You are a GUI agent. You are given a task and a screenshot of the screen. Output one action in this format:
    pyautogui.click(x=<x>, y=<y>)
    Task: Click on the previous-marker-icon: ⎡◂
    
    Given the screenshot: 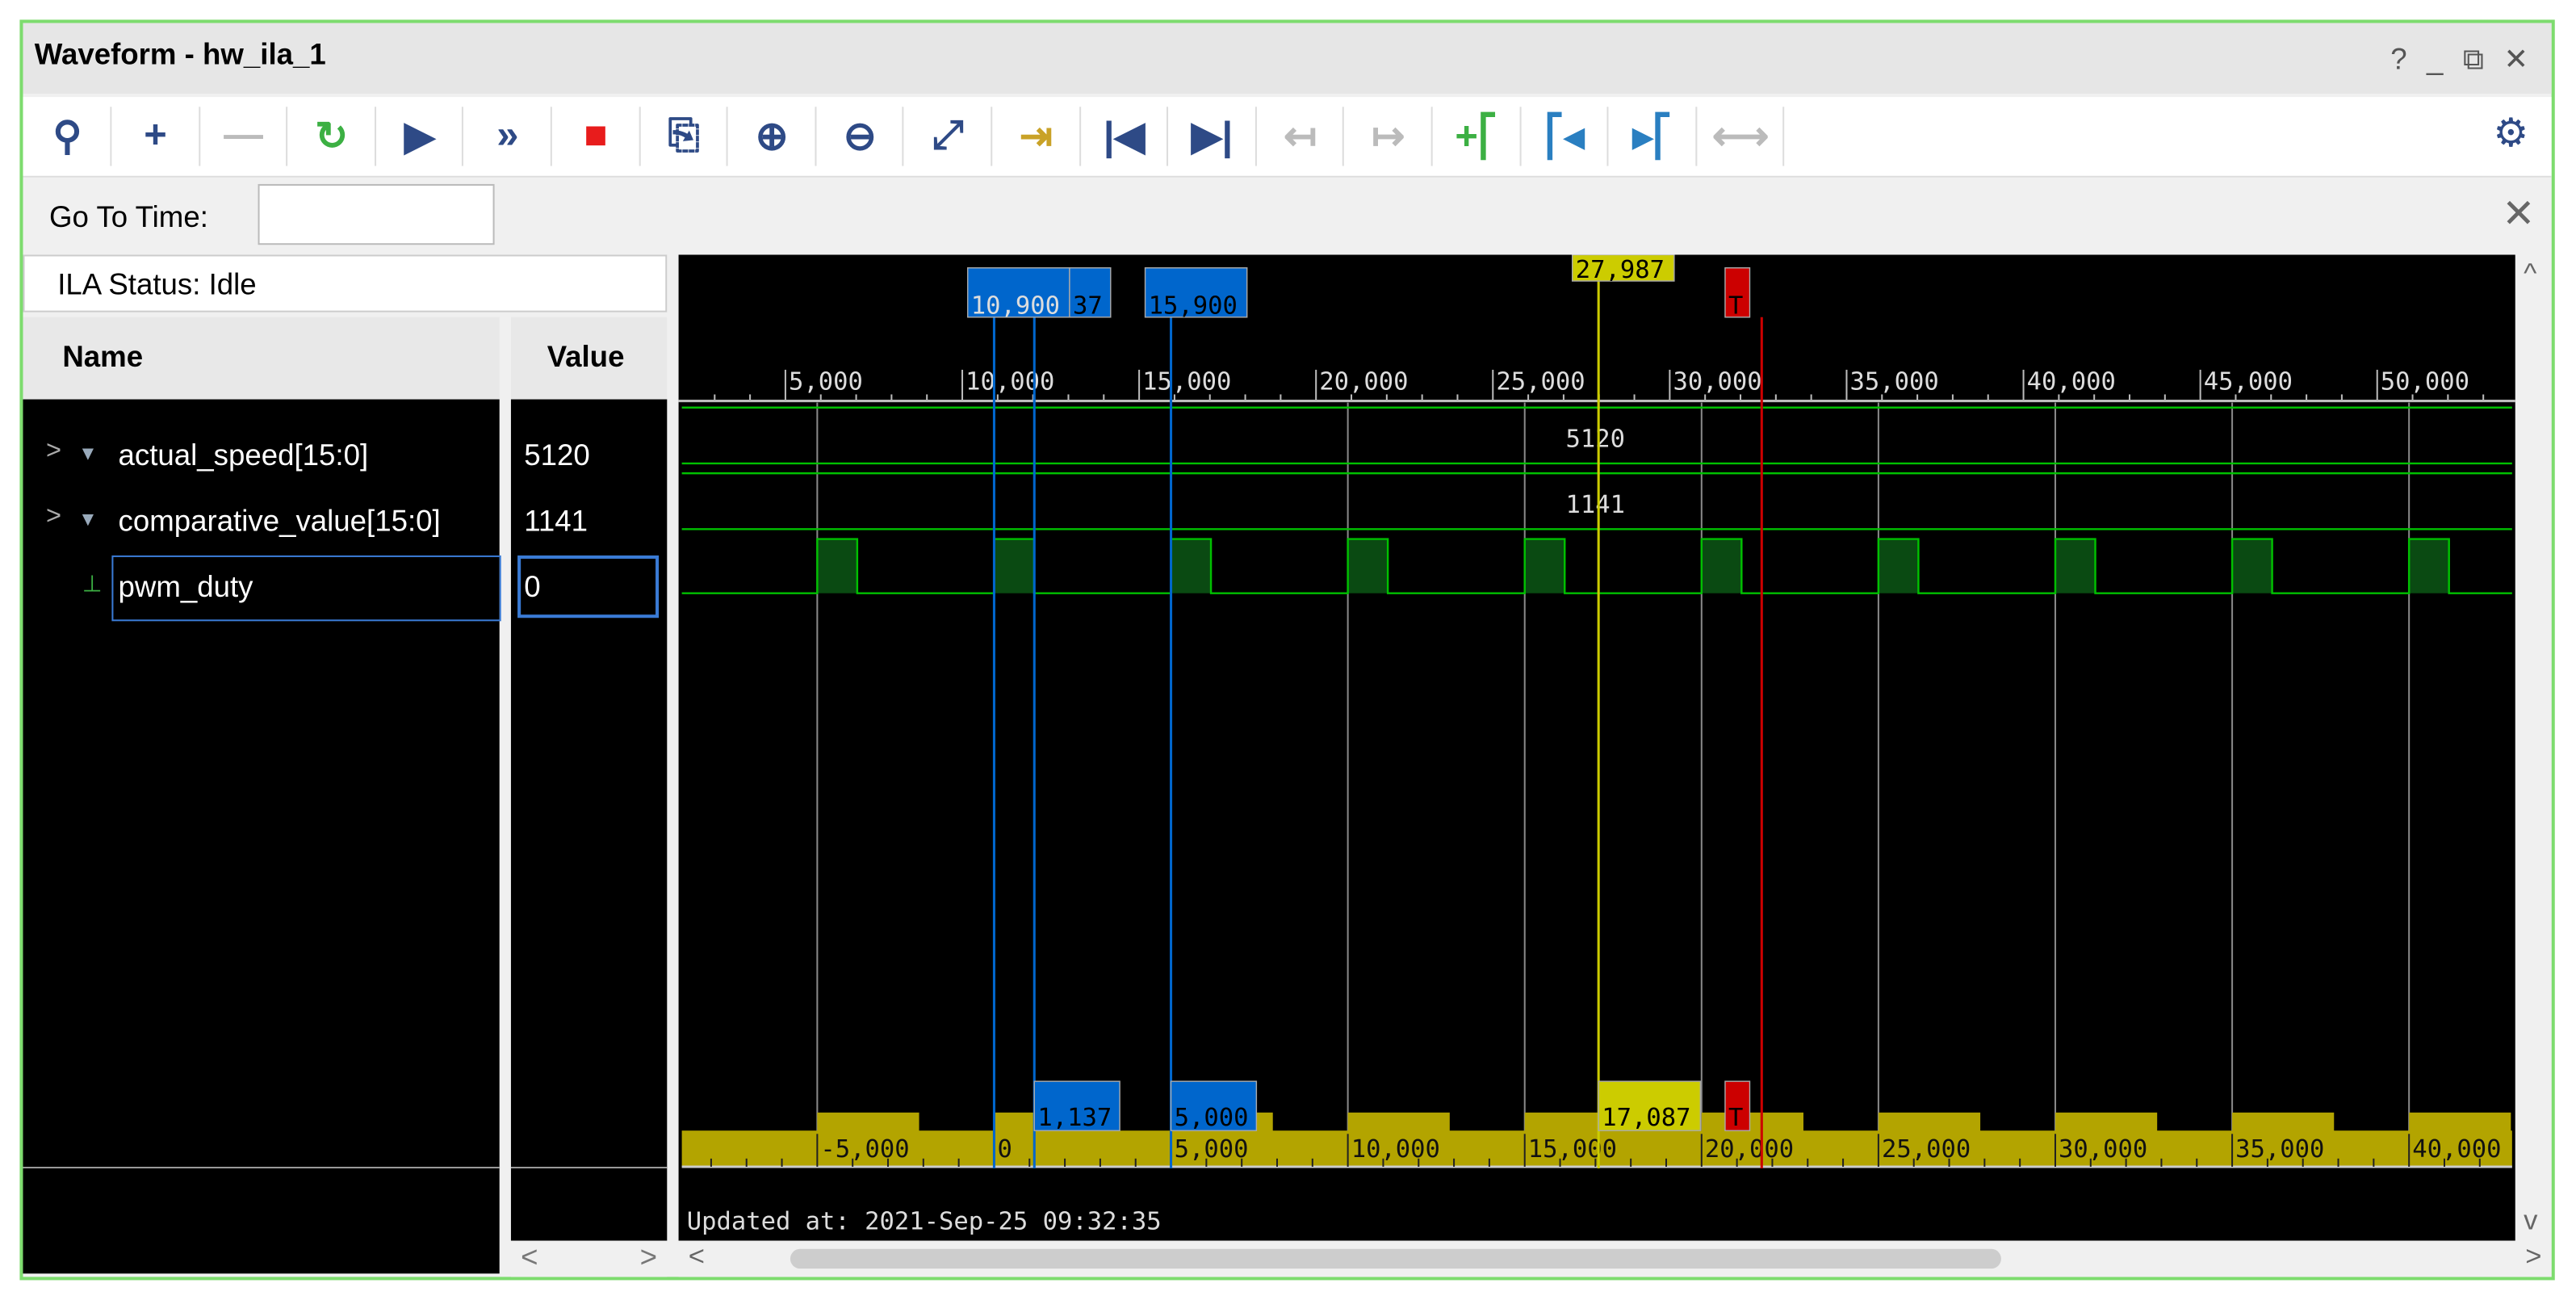 What is the action you would take?
    pyautogui.click(x=1564, y=136)
    